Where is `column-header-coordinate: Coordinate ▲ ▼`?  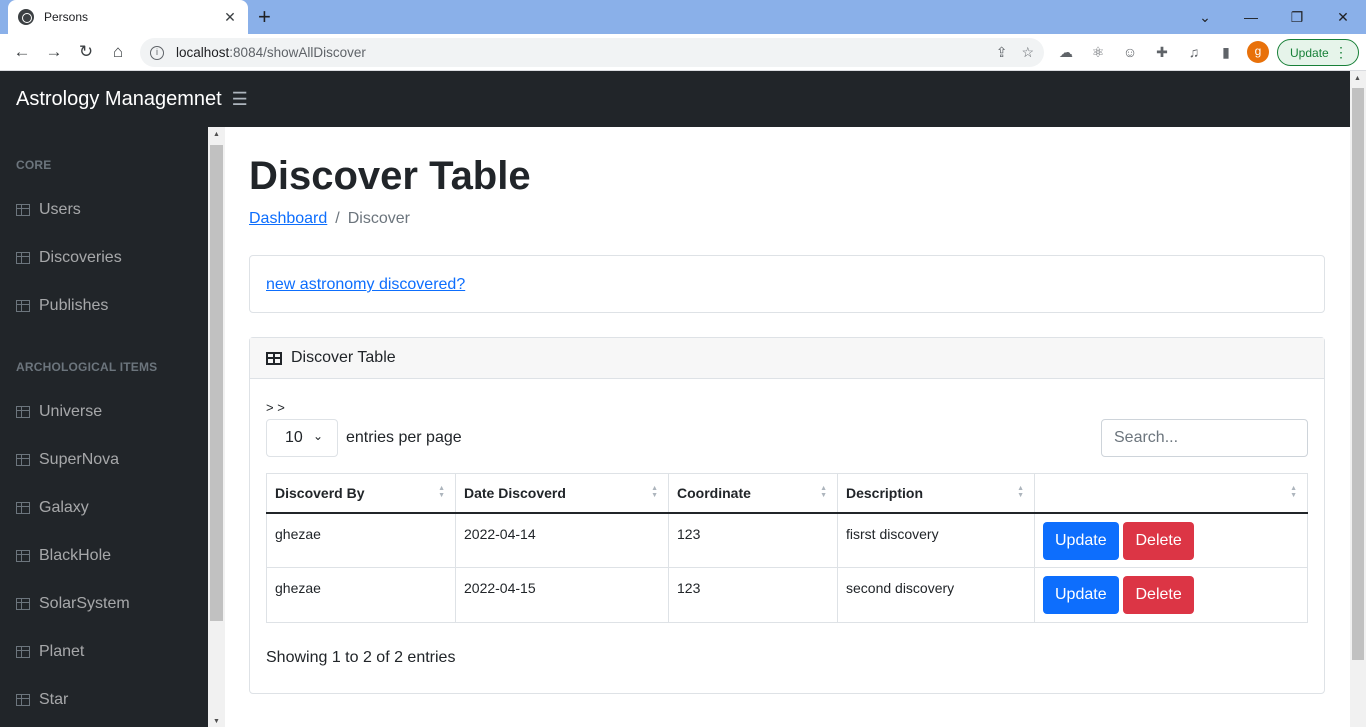 column-header-coordinate: Coordinate ▲ ▼ is located at coordinates (753, 493).